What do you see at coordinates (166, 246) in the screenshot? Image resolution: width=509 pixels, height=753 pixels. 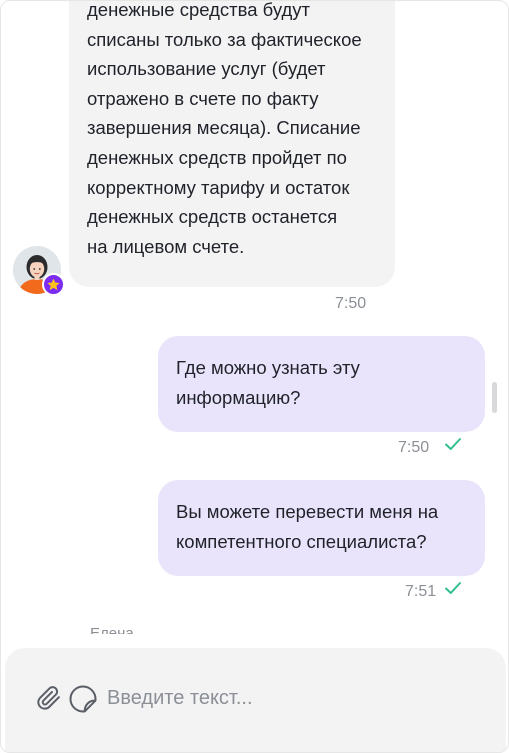 I see `message-line: на лицевом счете.` at bounding box center [166, 246].